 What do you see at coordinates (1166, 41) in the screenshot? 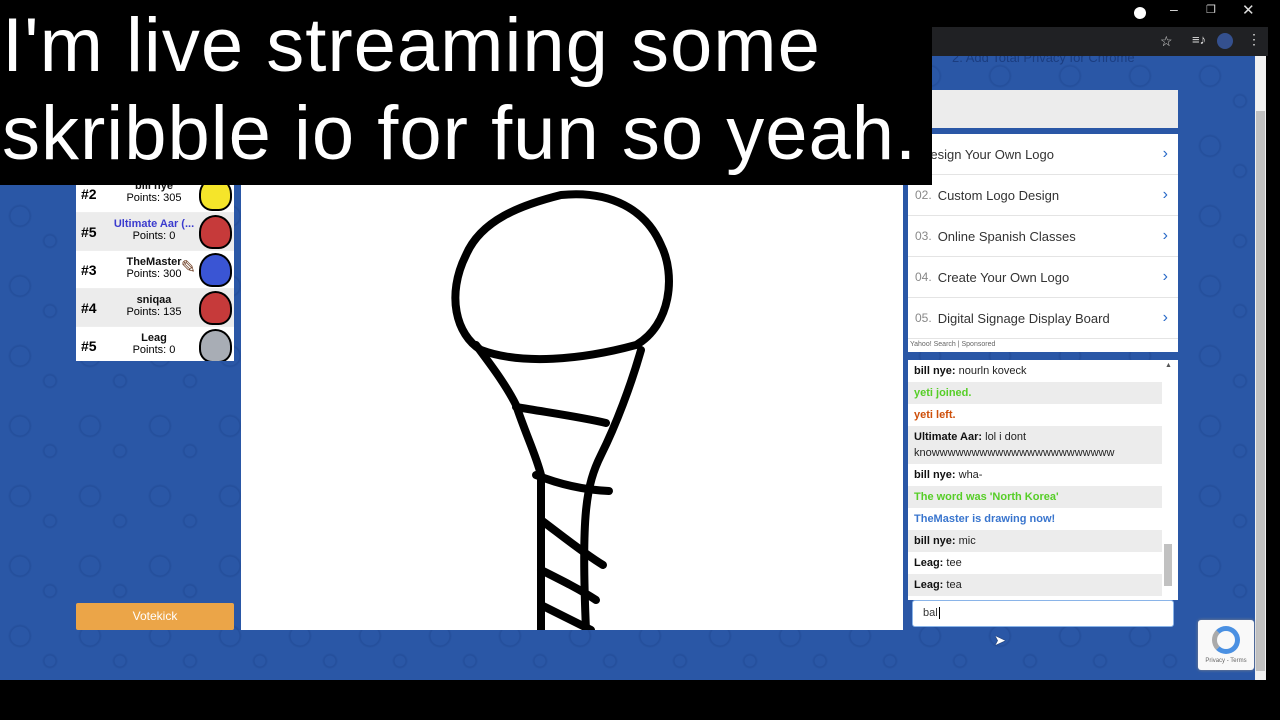
I see `bookmark-star-icon: ☆` at bounding box center [1166, 41].